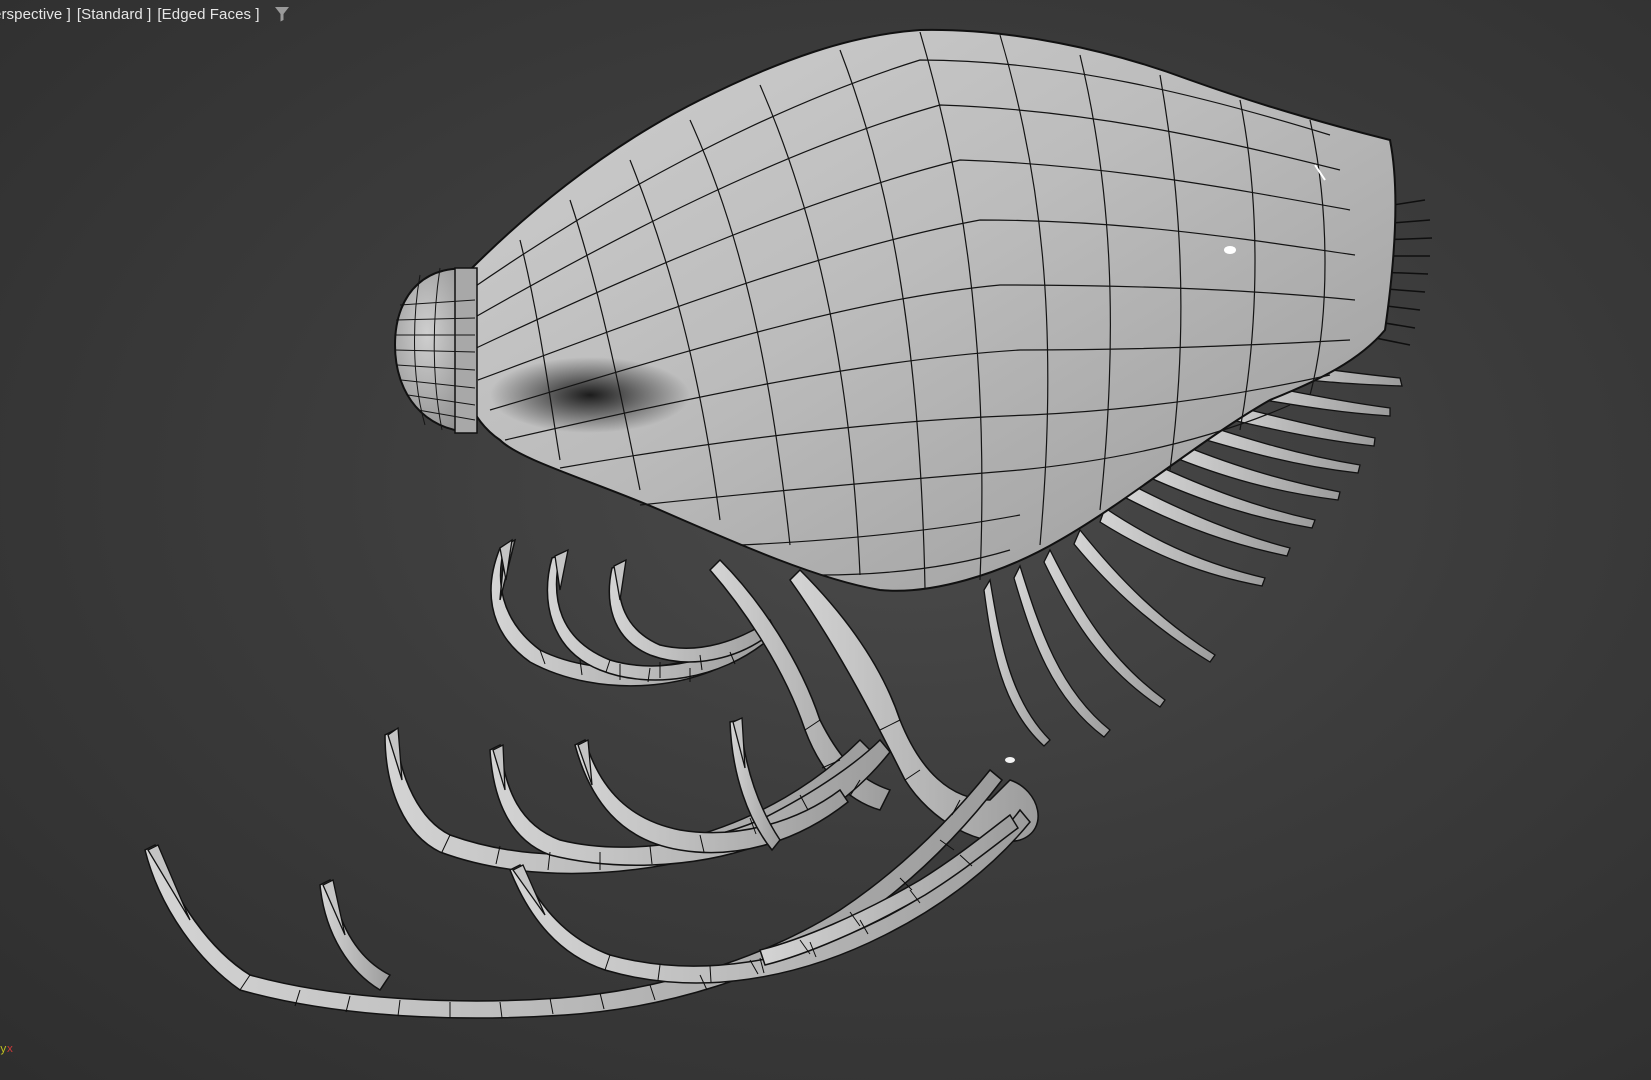 Image resolution: width=1651 pixels, height=1080 pixels. I want to click on head-bulb, so click(435, 350).